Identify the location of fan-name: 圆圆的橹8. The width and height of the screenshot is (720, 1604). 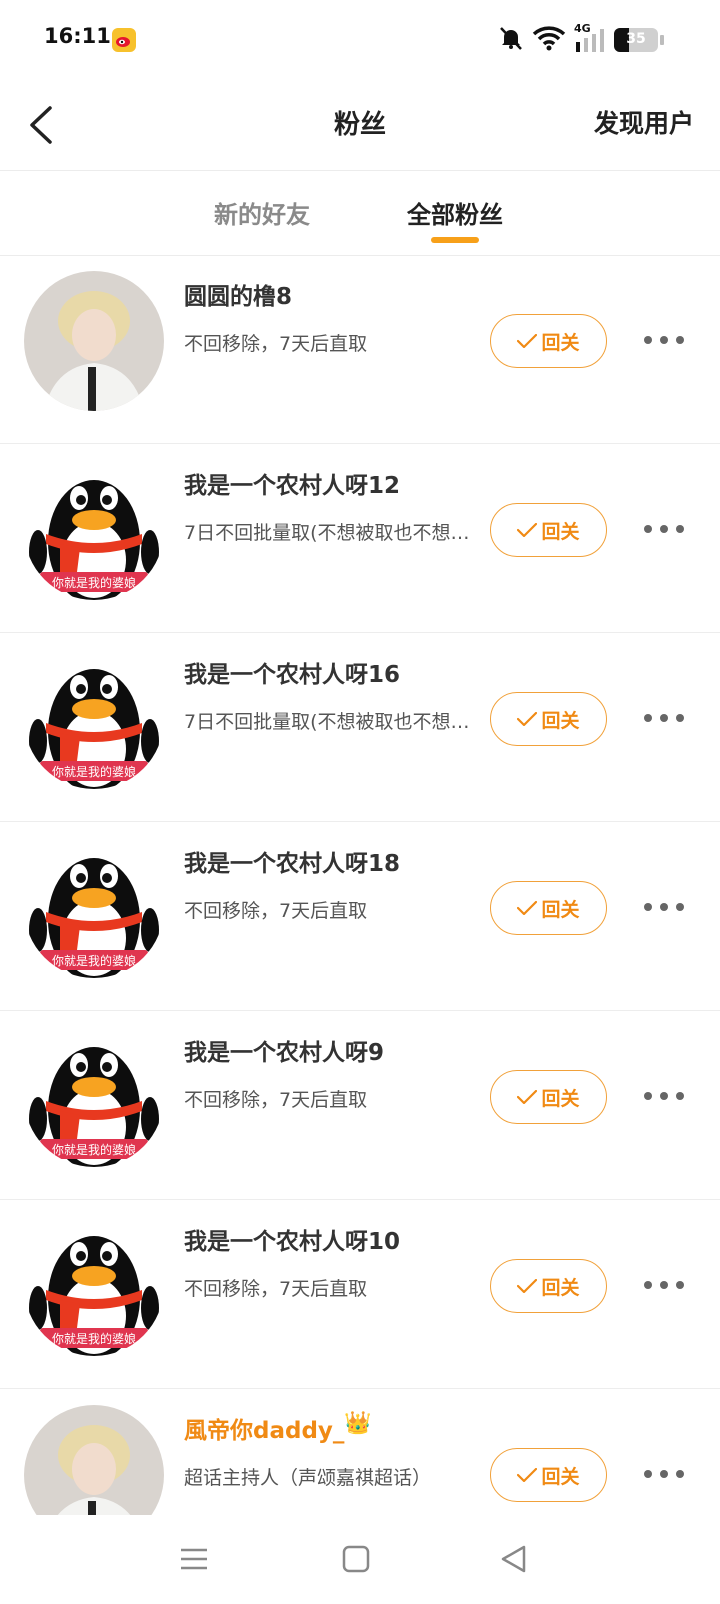
(238, 294).